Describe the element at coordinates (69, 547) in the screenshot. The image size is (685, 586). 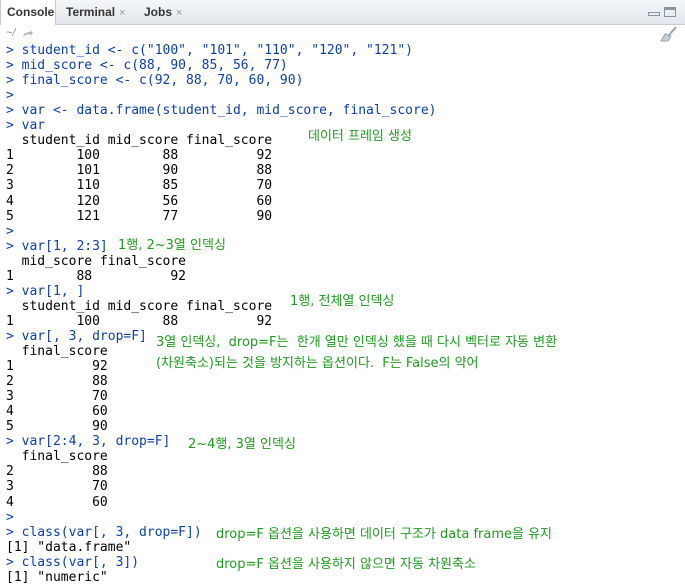
I see `console-output-line: [1] "data.frame"` at that location.